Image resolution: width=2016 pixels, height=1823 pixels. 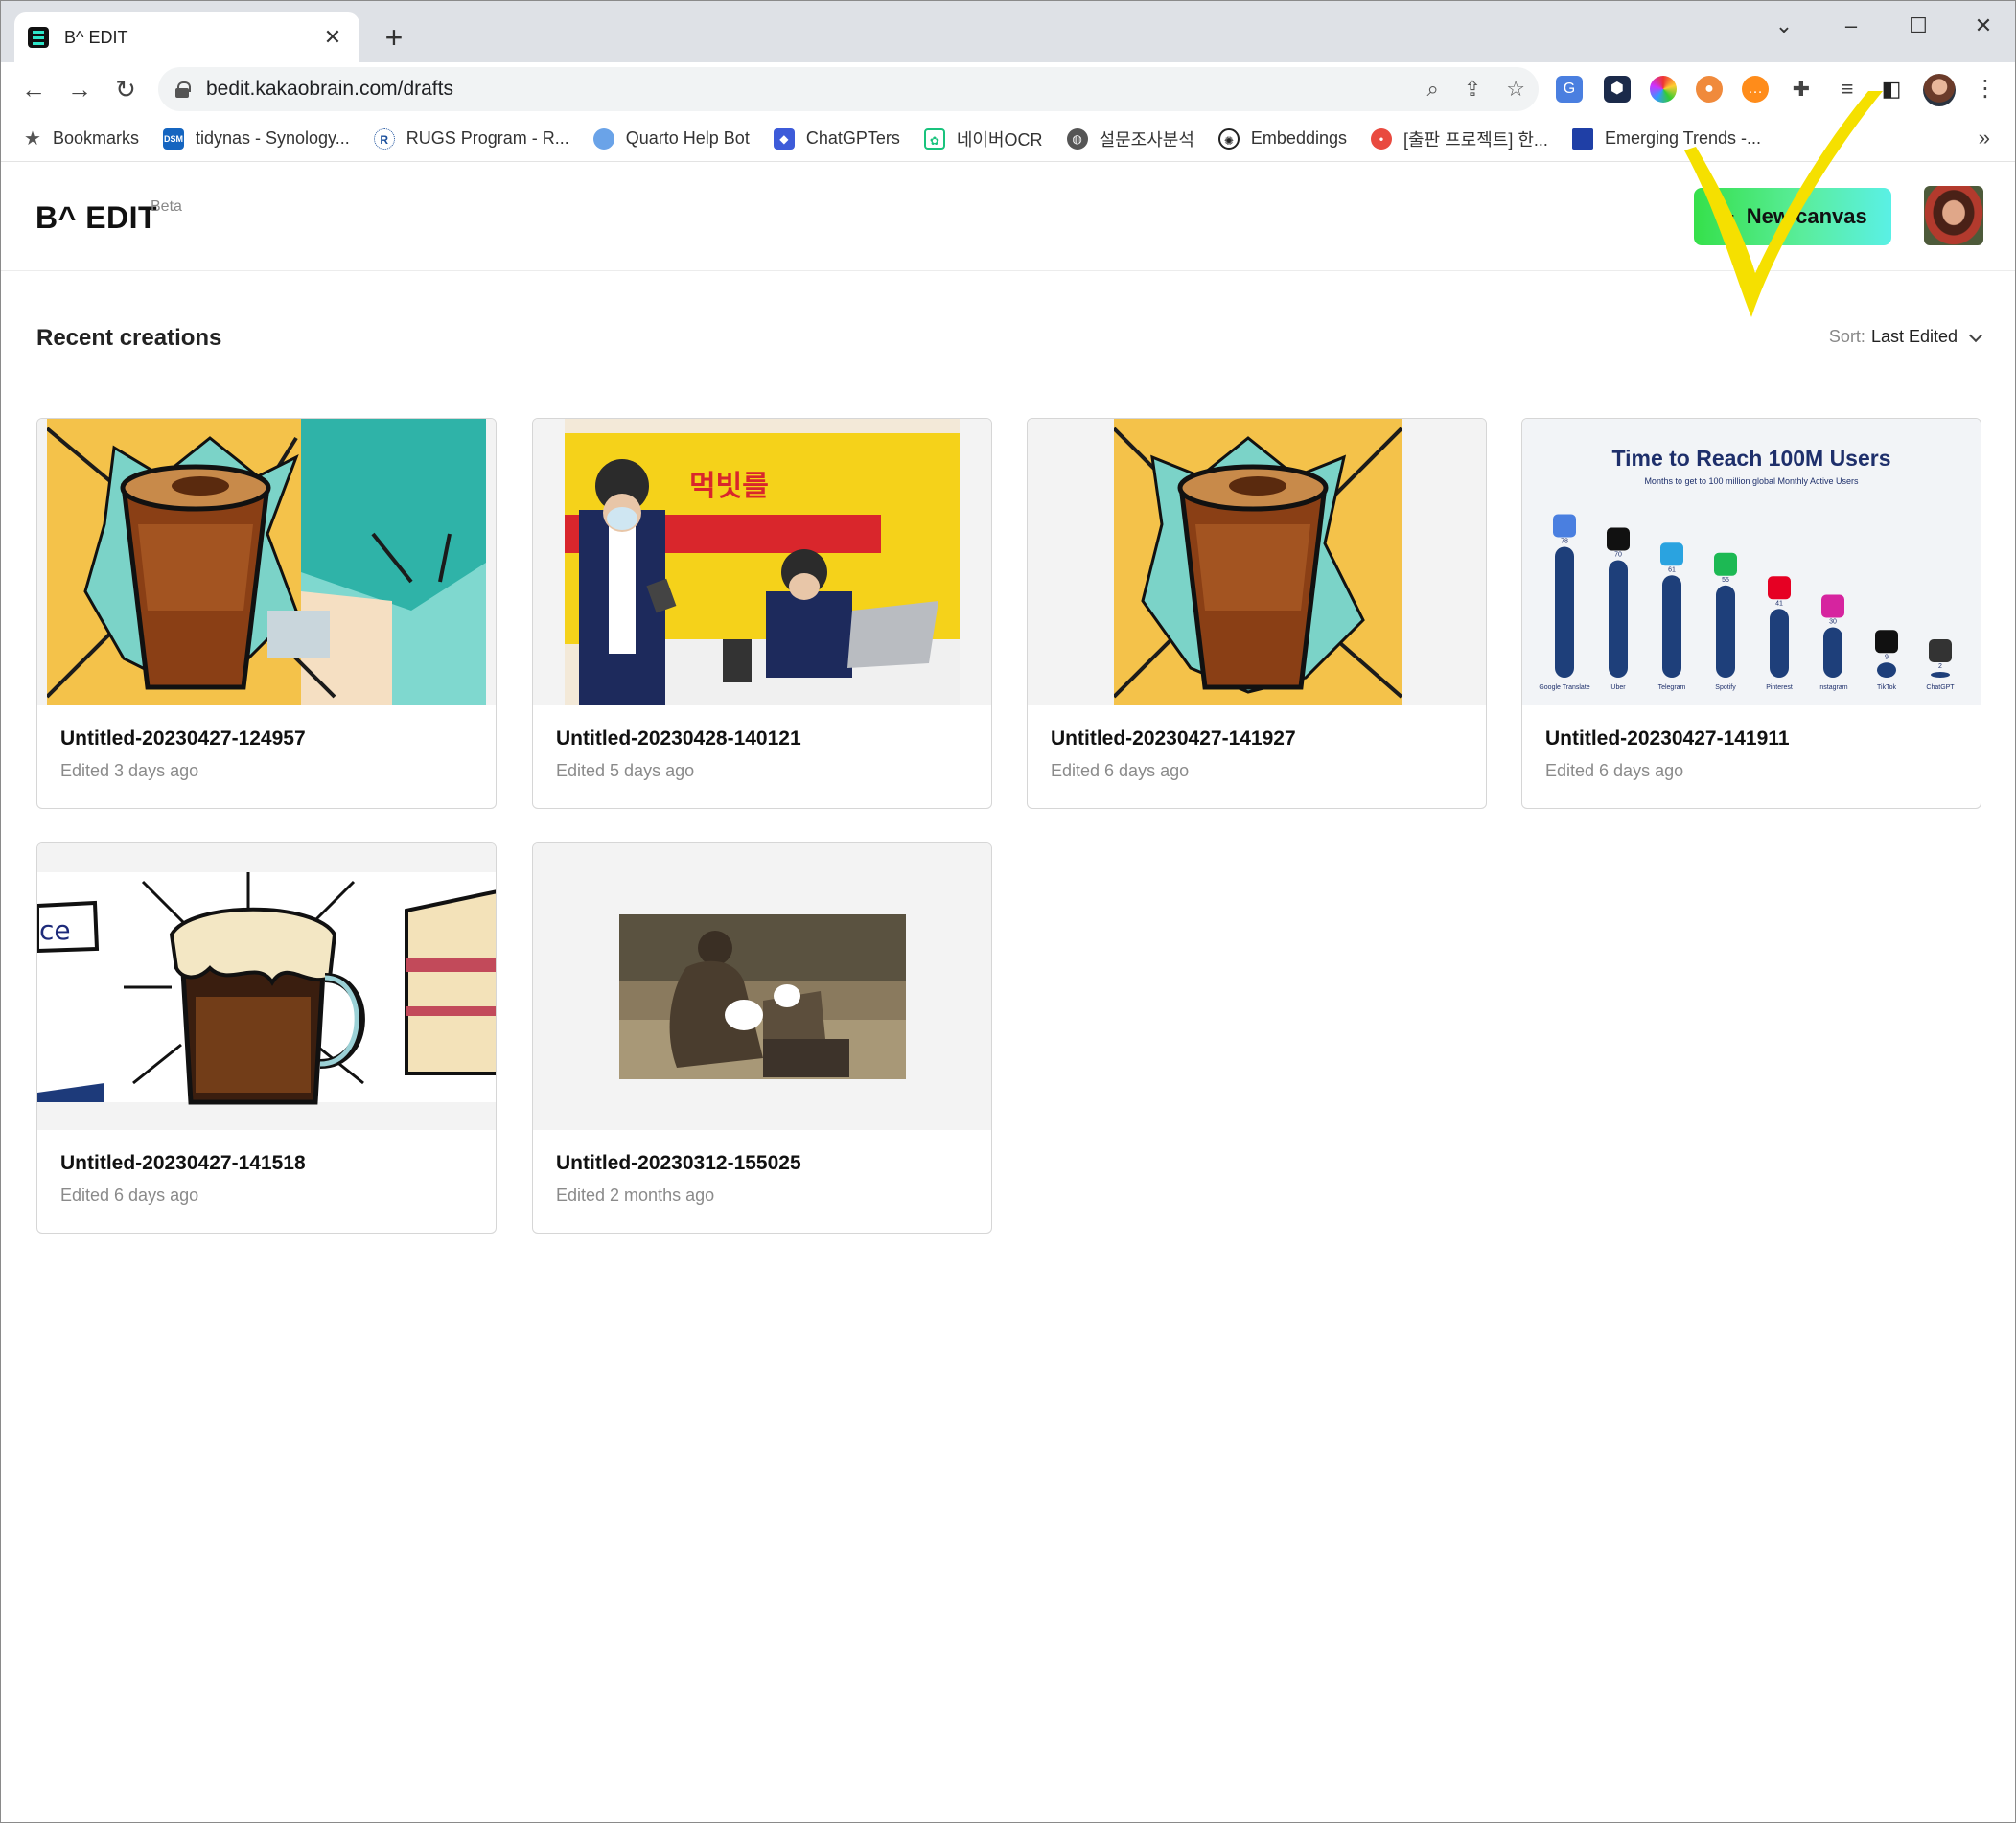 I want to click on sort-value: Last Edited, so click(x=1914, y=337).